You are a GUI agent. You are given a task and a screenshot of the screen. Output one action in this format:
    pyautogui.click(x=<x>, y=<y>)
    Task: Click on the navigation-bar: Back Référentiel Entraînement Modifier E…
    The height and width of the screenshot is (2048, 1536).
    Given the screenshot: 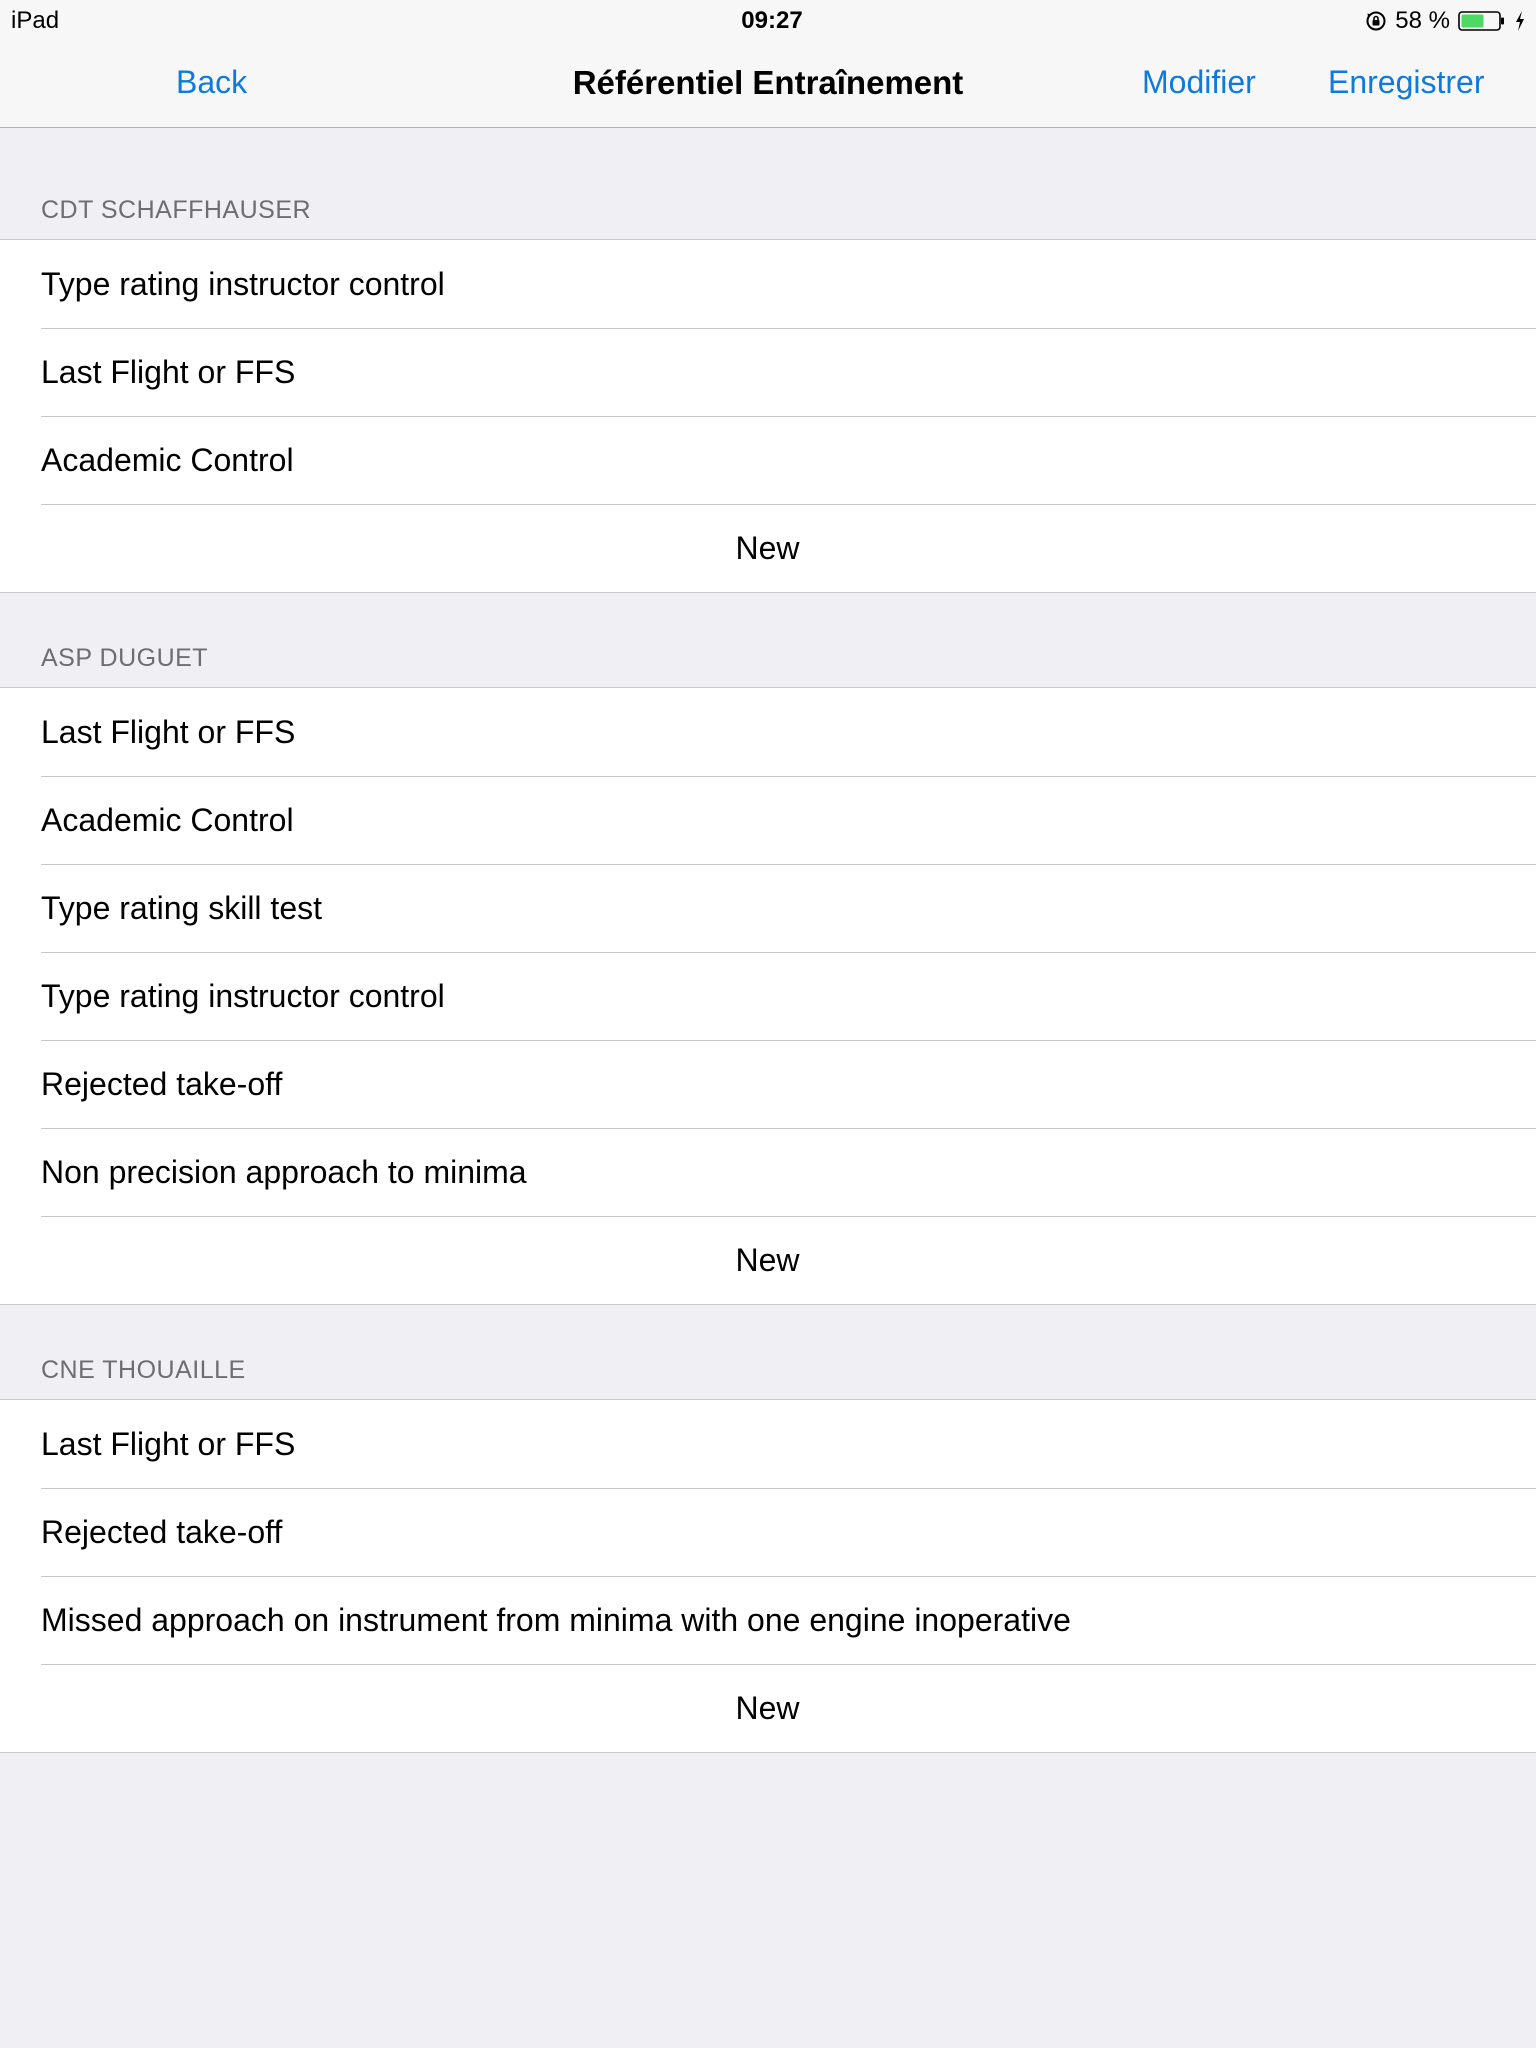 What is the action you would take?
    pyautogui.click(x=768, y=84)
    